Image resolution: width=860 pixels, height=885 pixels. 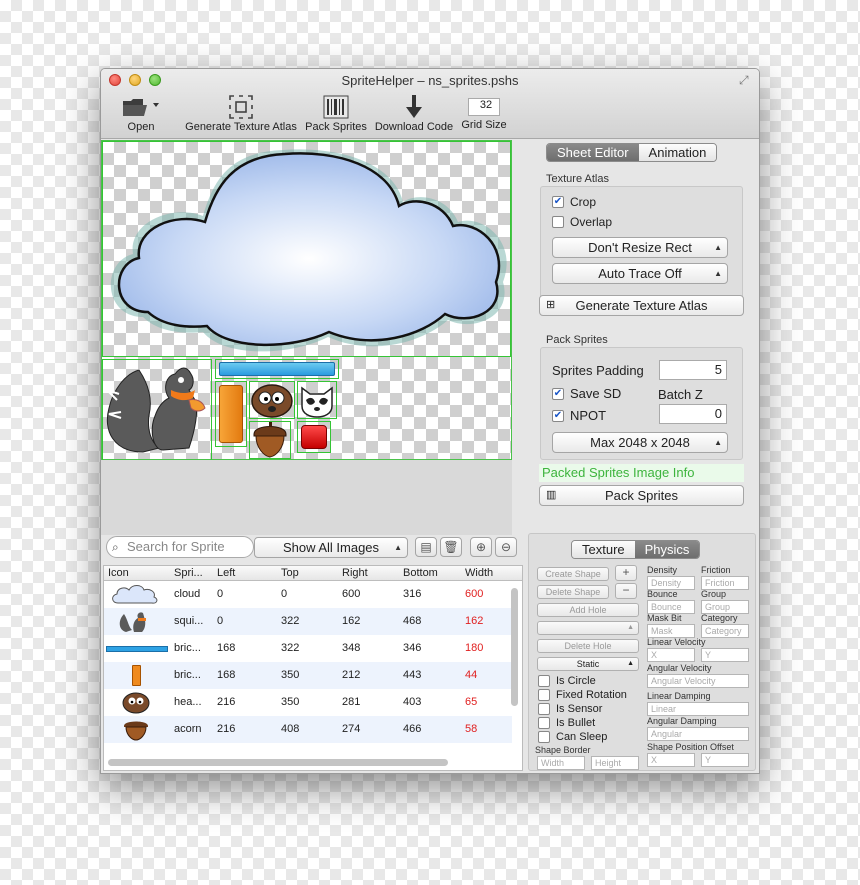 I want to click on table-row: bric... 168 350 212 443 44, so click(x=308, y=675).